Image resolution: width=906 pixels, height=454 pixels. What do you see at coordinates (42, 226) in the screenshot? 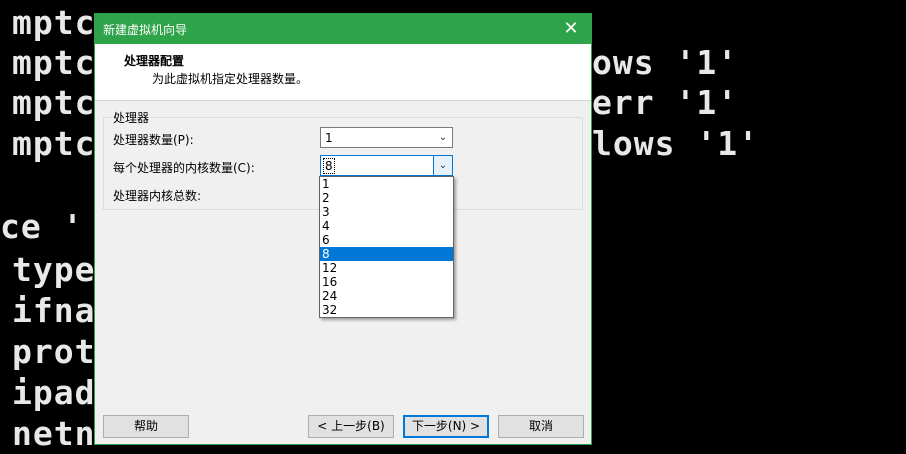
I see `terminal-line: ce '` at bounding box center [42, 226].